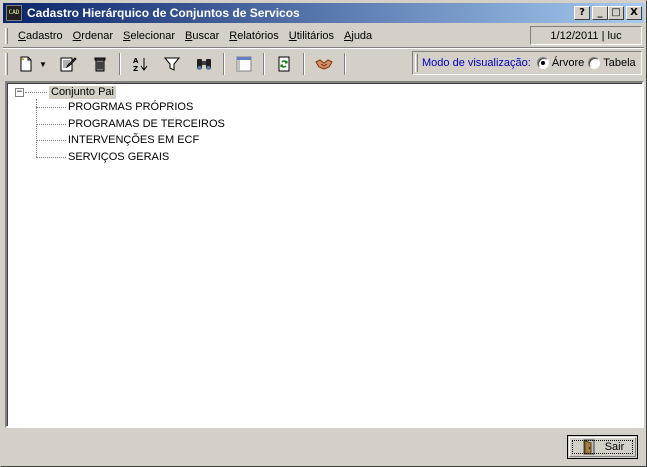 This screenshot has height=467, width=647. I want to click on tree-child-node: INTERVENÇÕES EM ECF, so click(133, 140).